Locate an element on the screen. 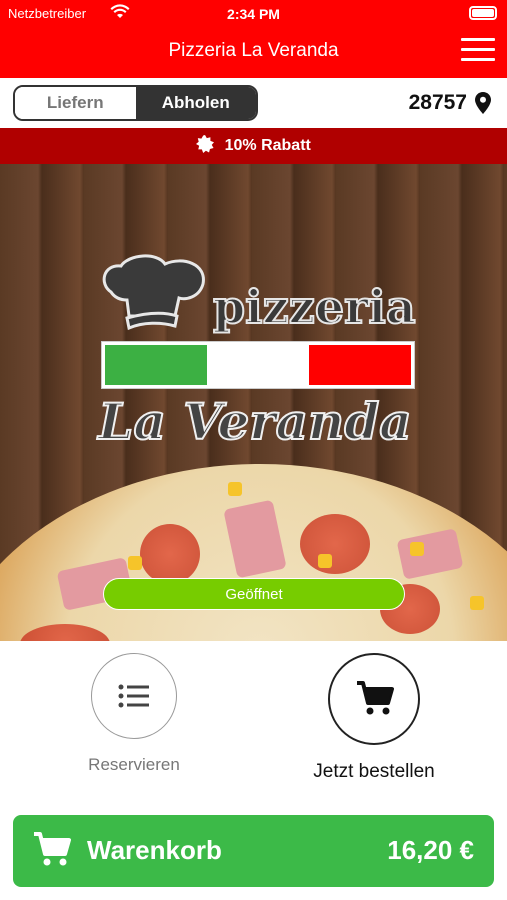  page-title: Pizzeria La Veranda is located at coordinates (253, 50).